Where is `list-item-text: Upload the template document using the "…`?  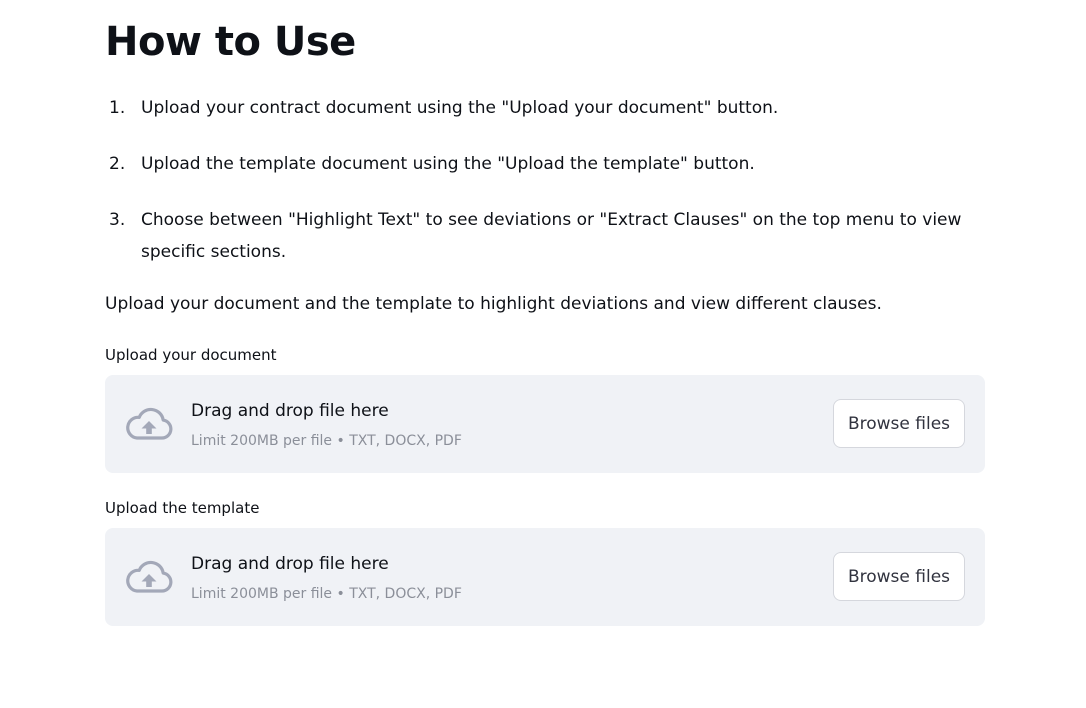
list-item-text: Upload the template document using the "… is located at coordinates (448, 164).